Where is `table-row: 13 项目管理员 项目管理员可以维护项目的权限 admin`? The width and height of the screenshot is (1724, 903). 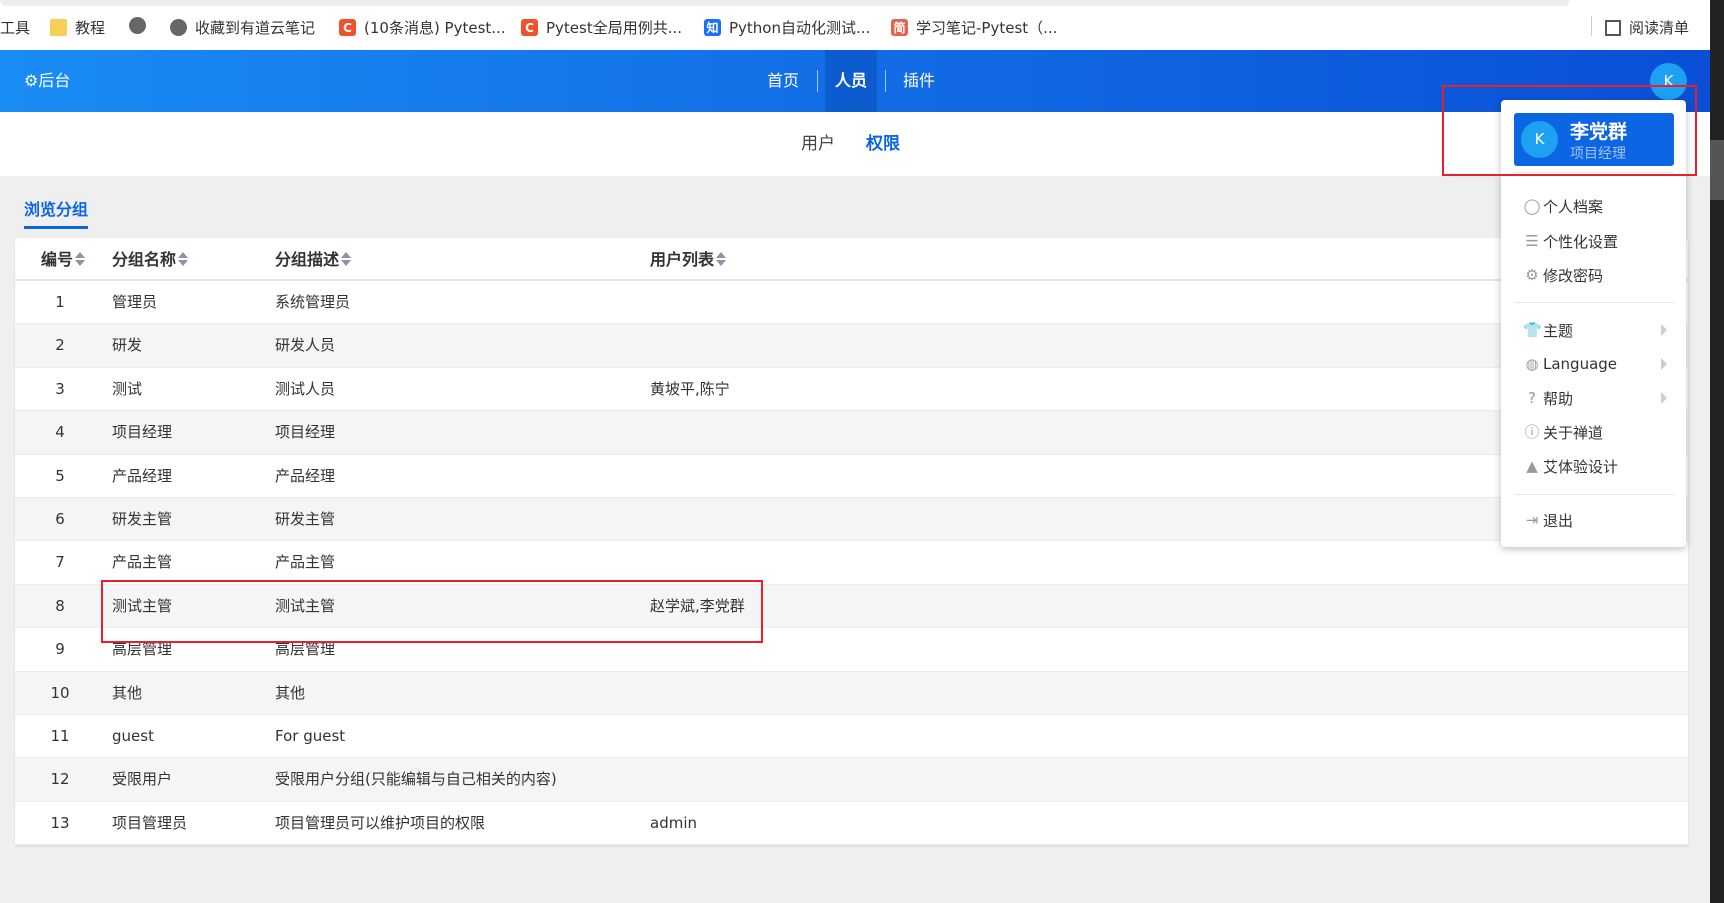
table-row: 13 项目管理员 项目管理员可以维护项目的权限 admin is located at coordinates (851, 824).